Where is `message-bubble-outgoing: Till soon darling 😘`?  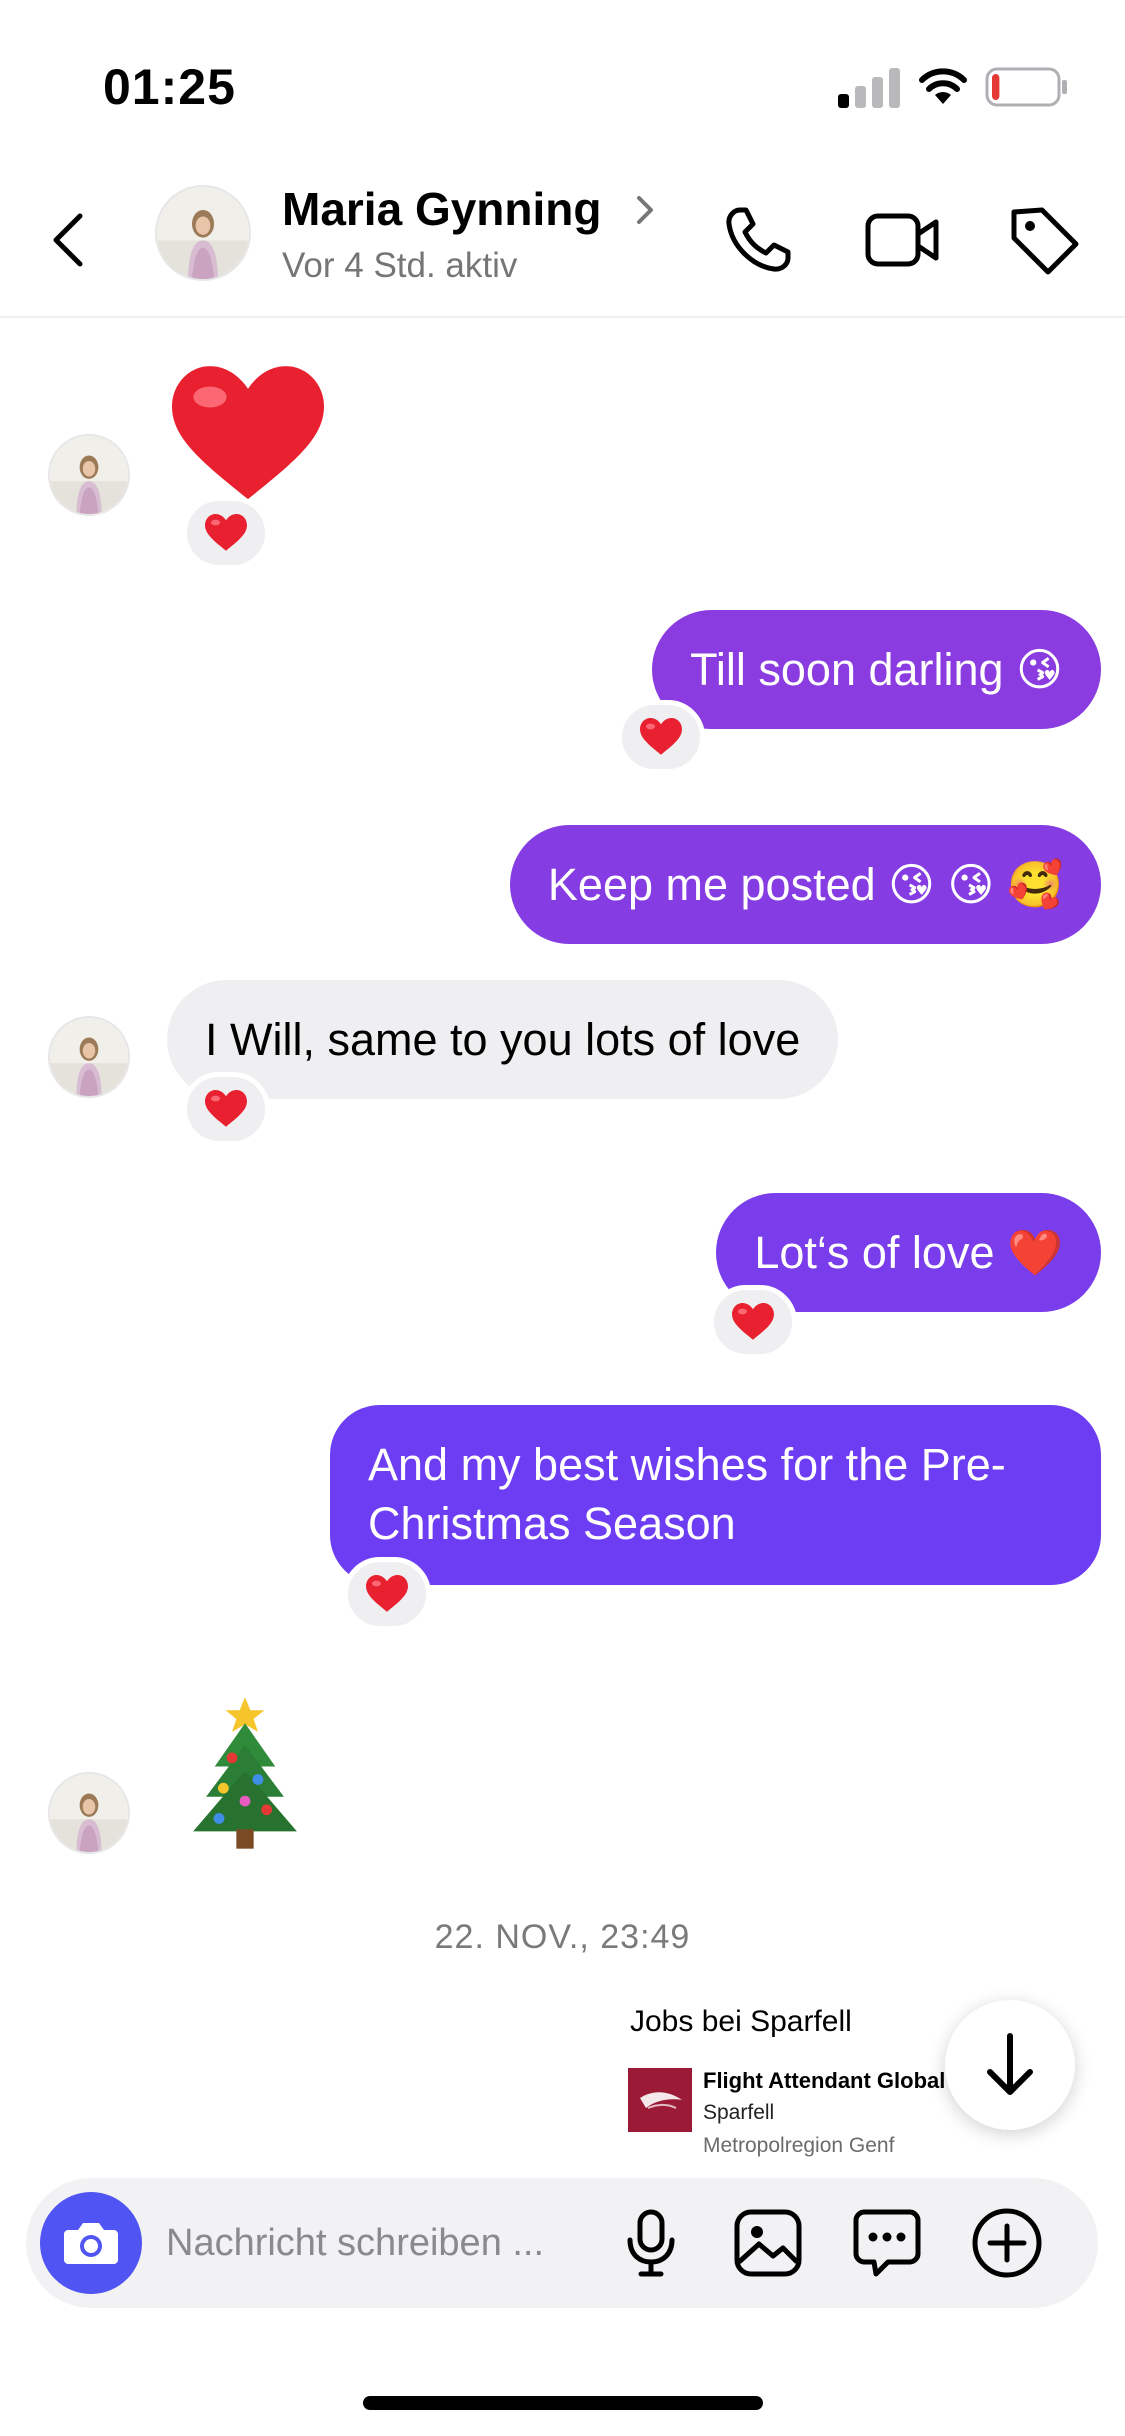
message-bubble-outgoing: Till soon darling 😘 is located at coordinates (876, 669).